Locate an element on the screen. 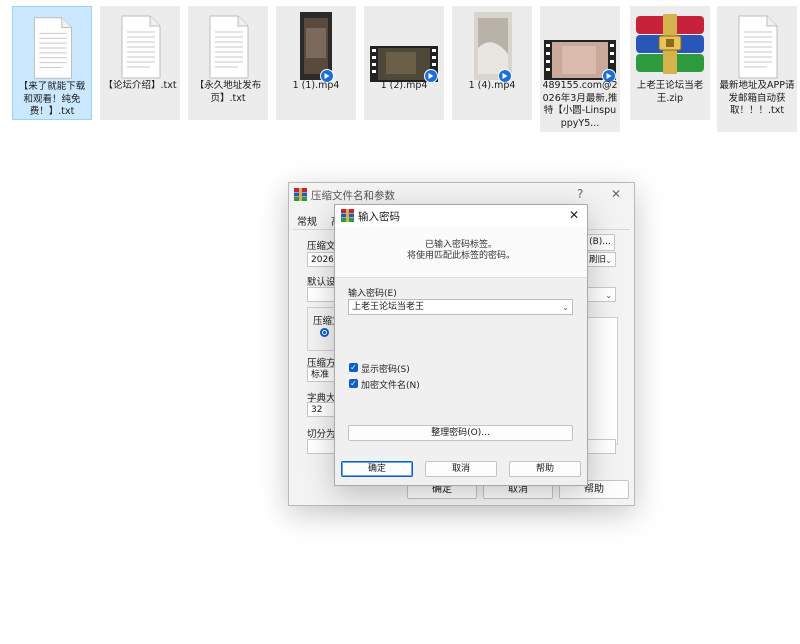  archive-name-label: 压缩文 is located at coordinates (321, 246).